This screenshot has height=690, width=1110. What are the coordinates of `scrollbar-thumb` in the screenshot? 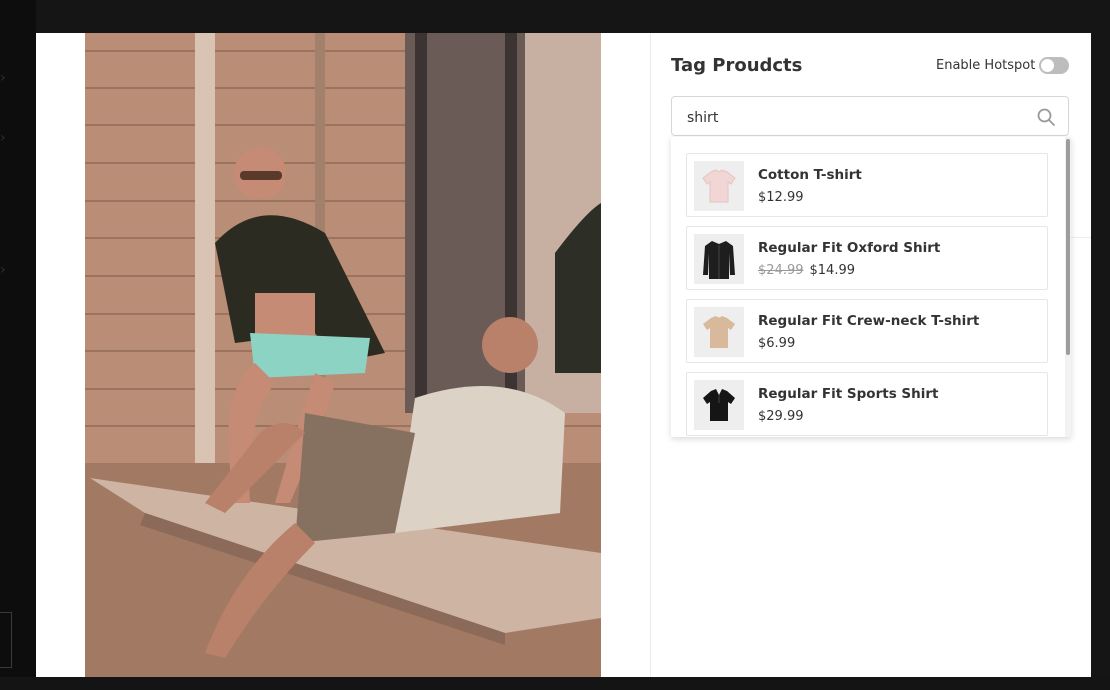 It's located at (1068, 247).